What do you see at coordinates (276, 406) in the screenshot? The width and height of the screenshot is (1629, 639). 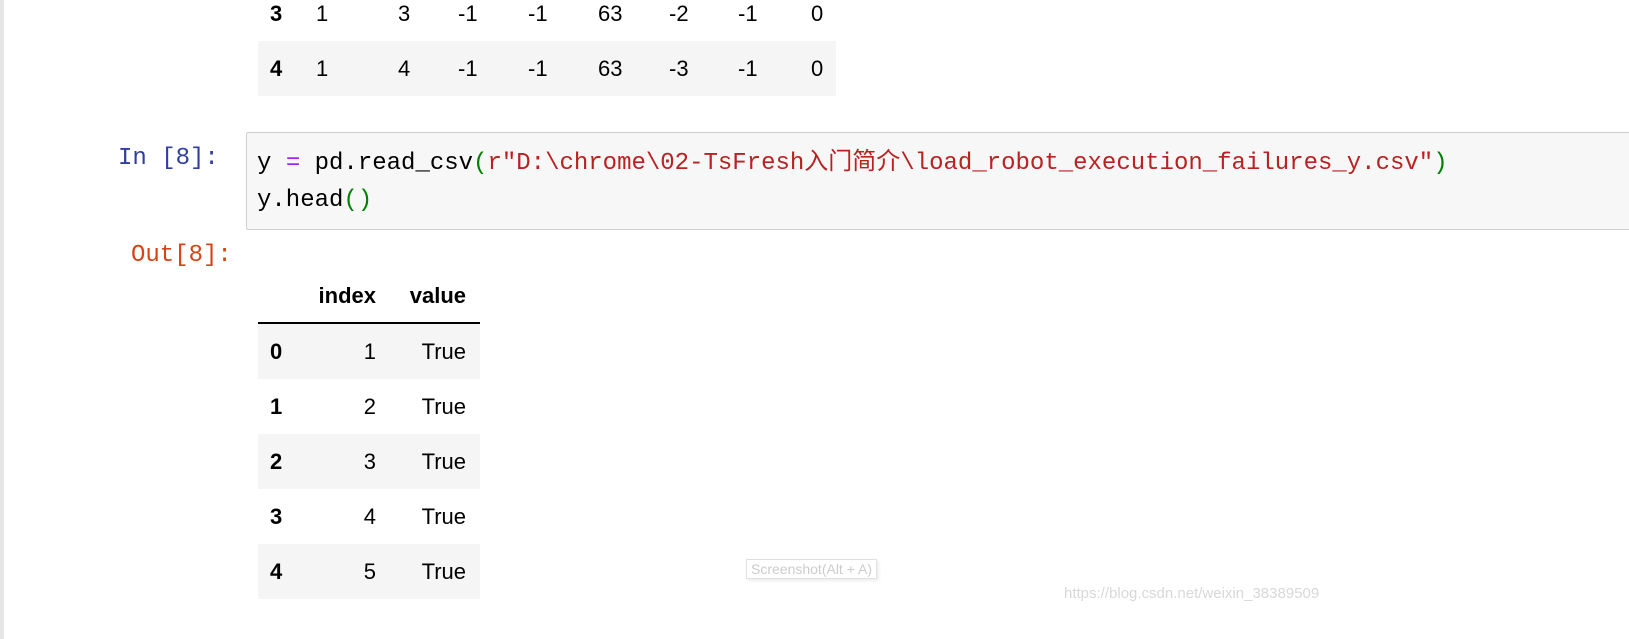 I see `row-label: 1` at bounding box center [276, 406].